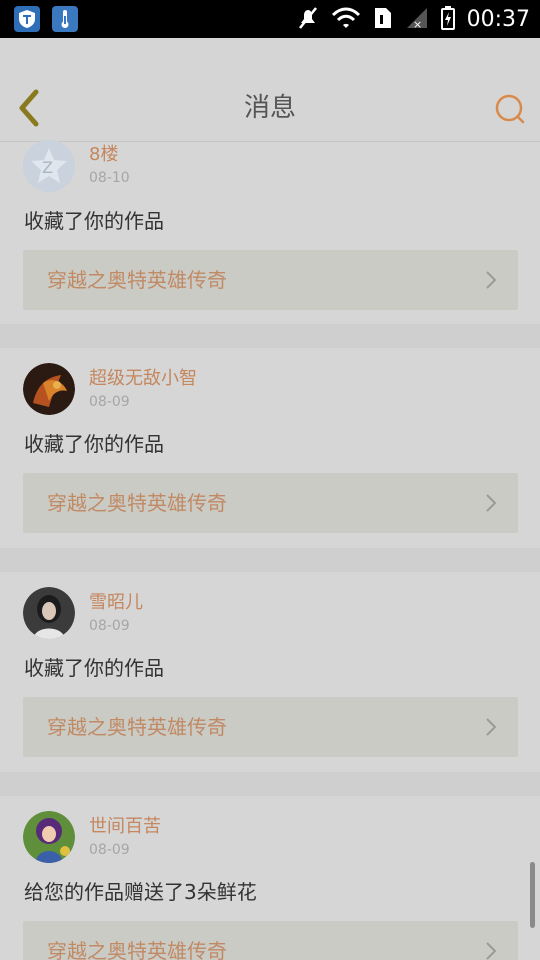 The height and width of the screenshot is (960, 540). Describe the element at coordinates (109, 178) in the screenshot. I see `message-date: 08-10` at that location.